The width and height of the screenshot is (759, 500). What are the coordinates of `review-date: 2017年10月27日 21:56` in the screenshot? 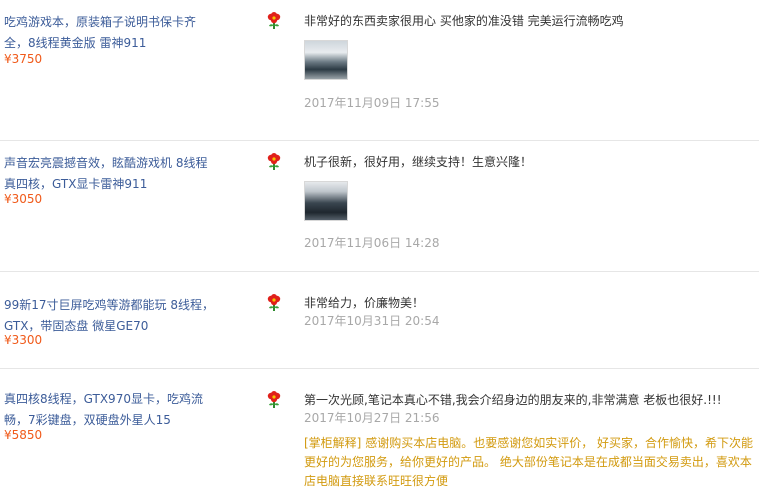 It's located at (372, 418).